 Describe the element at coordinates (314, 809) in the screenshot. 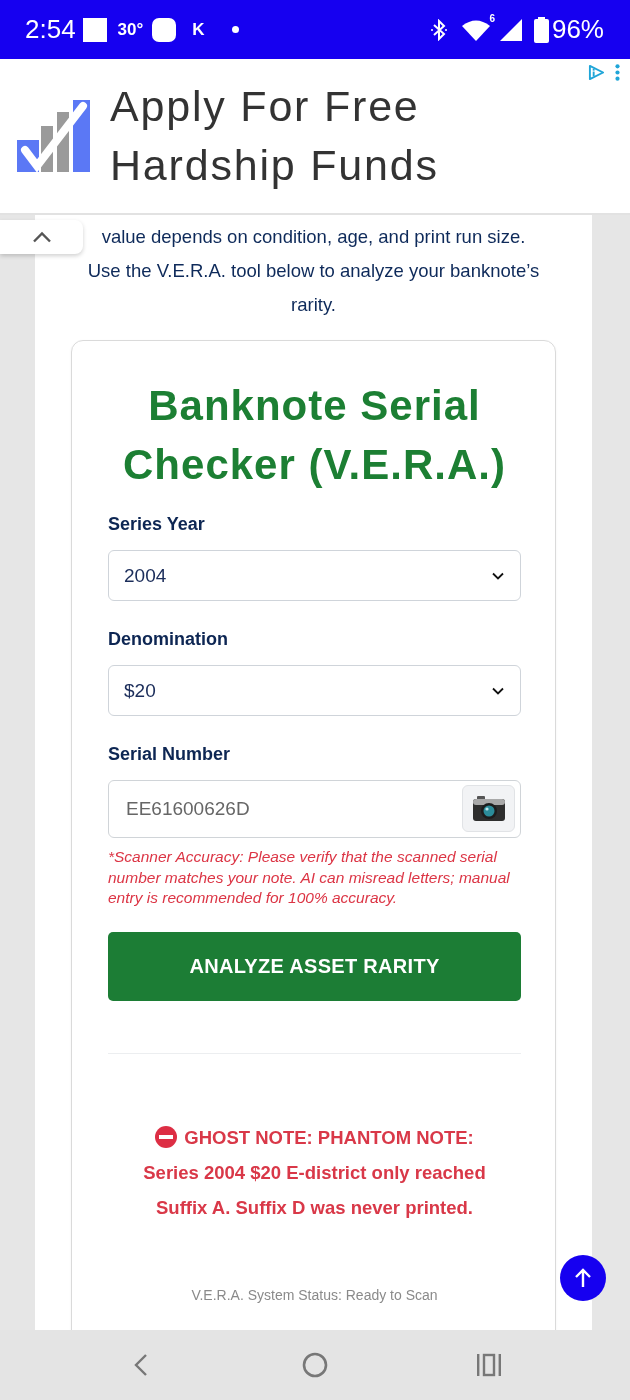

I see `serial-input-field: EE61600626D` at that location.